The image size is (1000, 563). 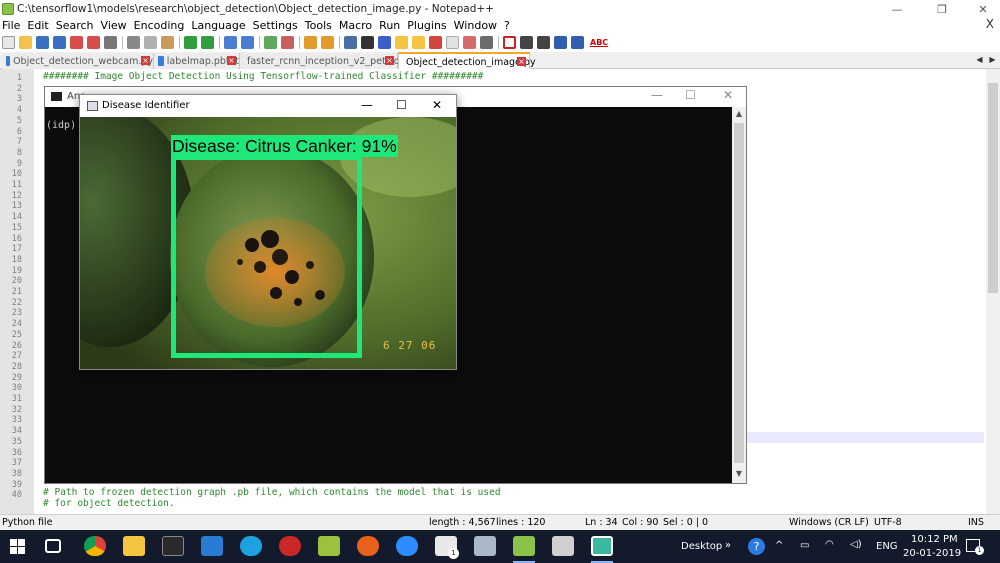 What do you see at coordinates (452, 42) in the screenshot?
I see `folder-workspace-icon` at bounding box center [452, 42].